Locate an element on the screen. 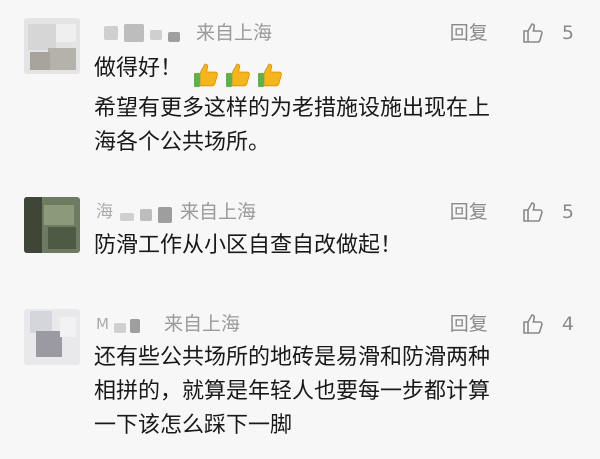 The height and width of the screenshot is (459, 600). username-blurred: M is located at coordinates (127, 324).